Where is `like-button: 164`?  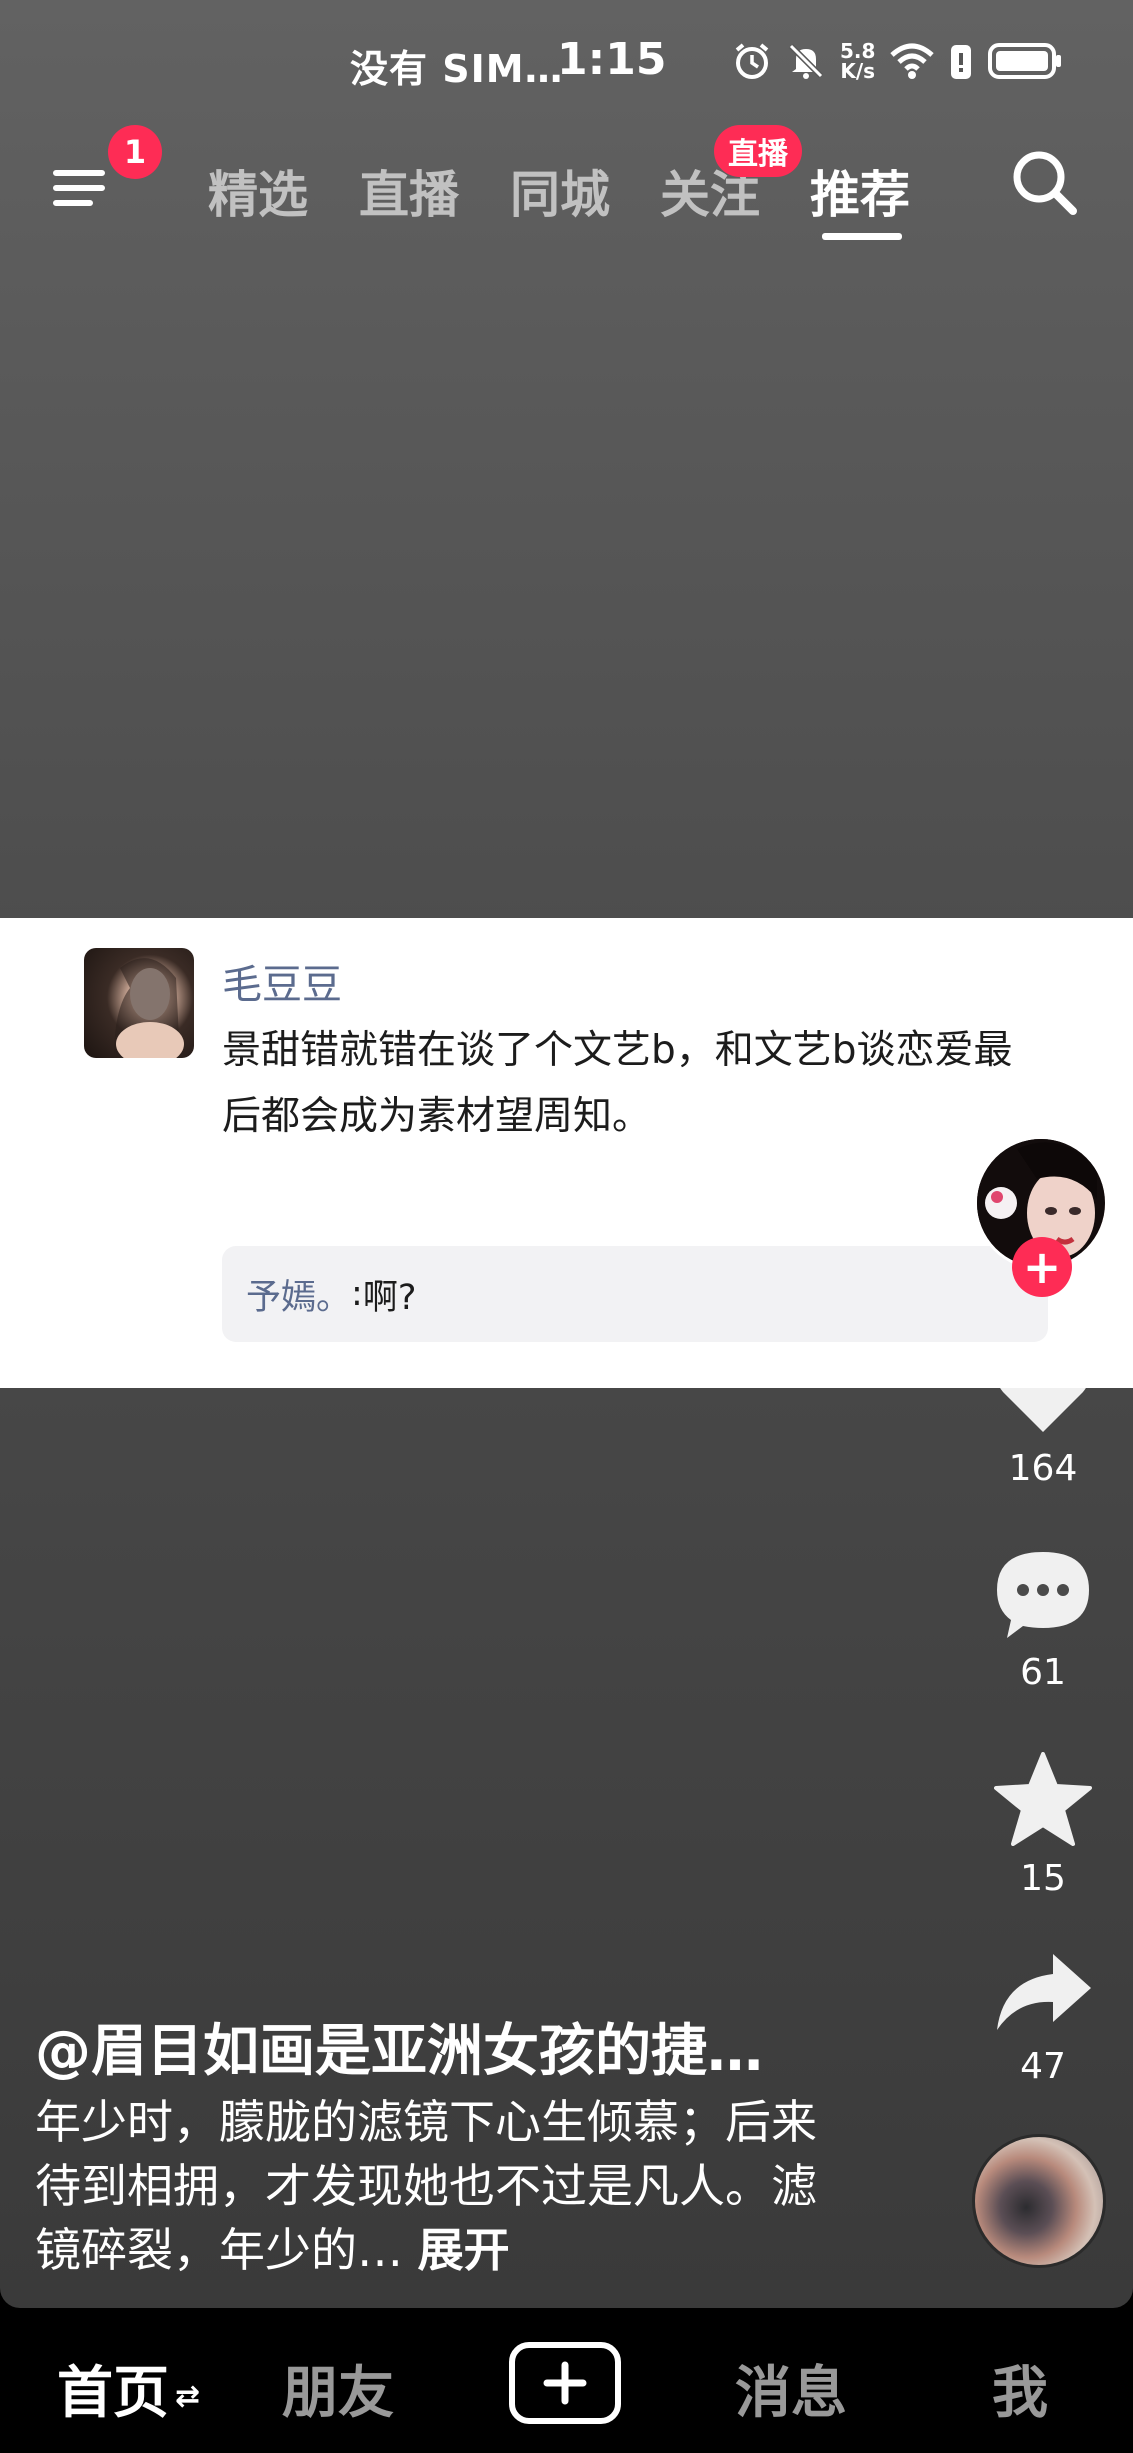
like-button: 164 is located at coordinates (1043, 1417).